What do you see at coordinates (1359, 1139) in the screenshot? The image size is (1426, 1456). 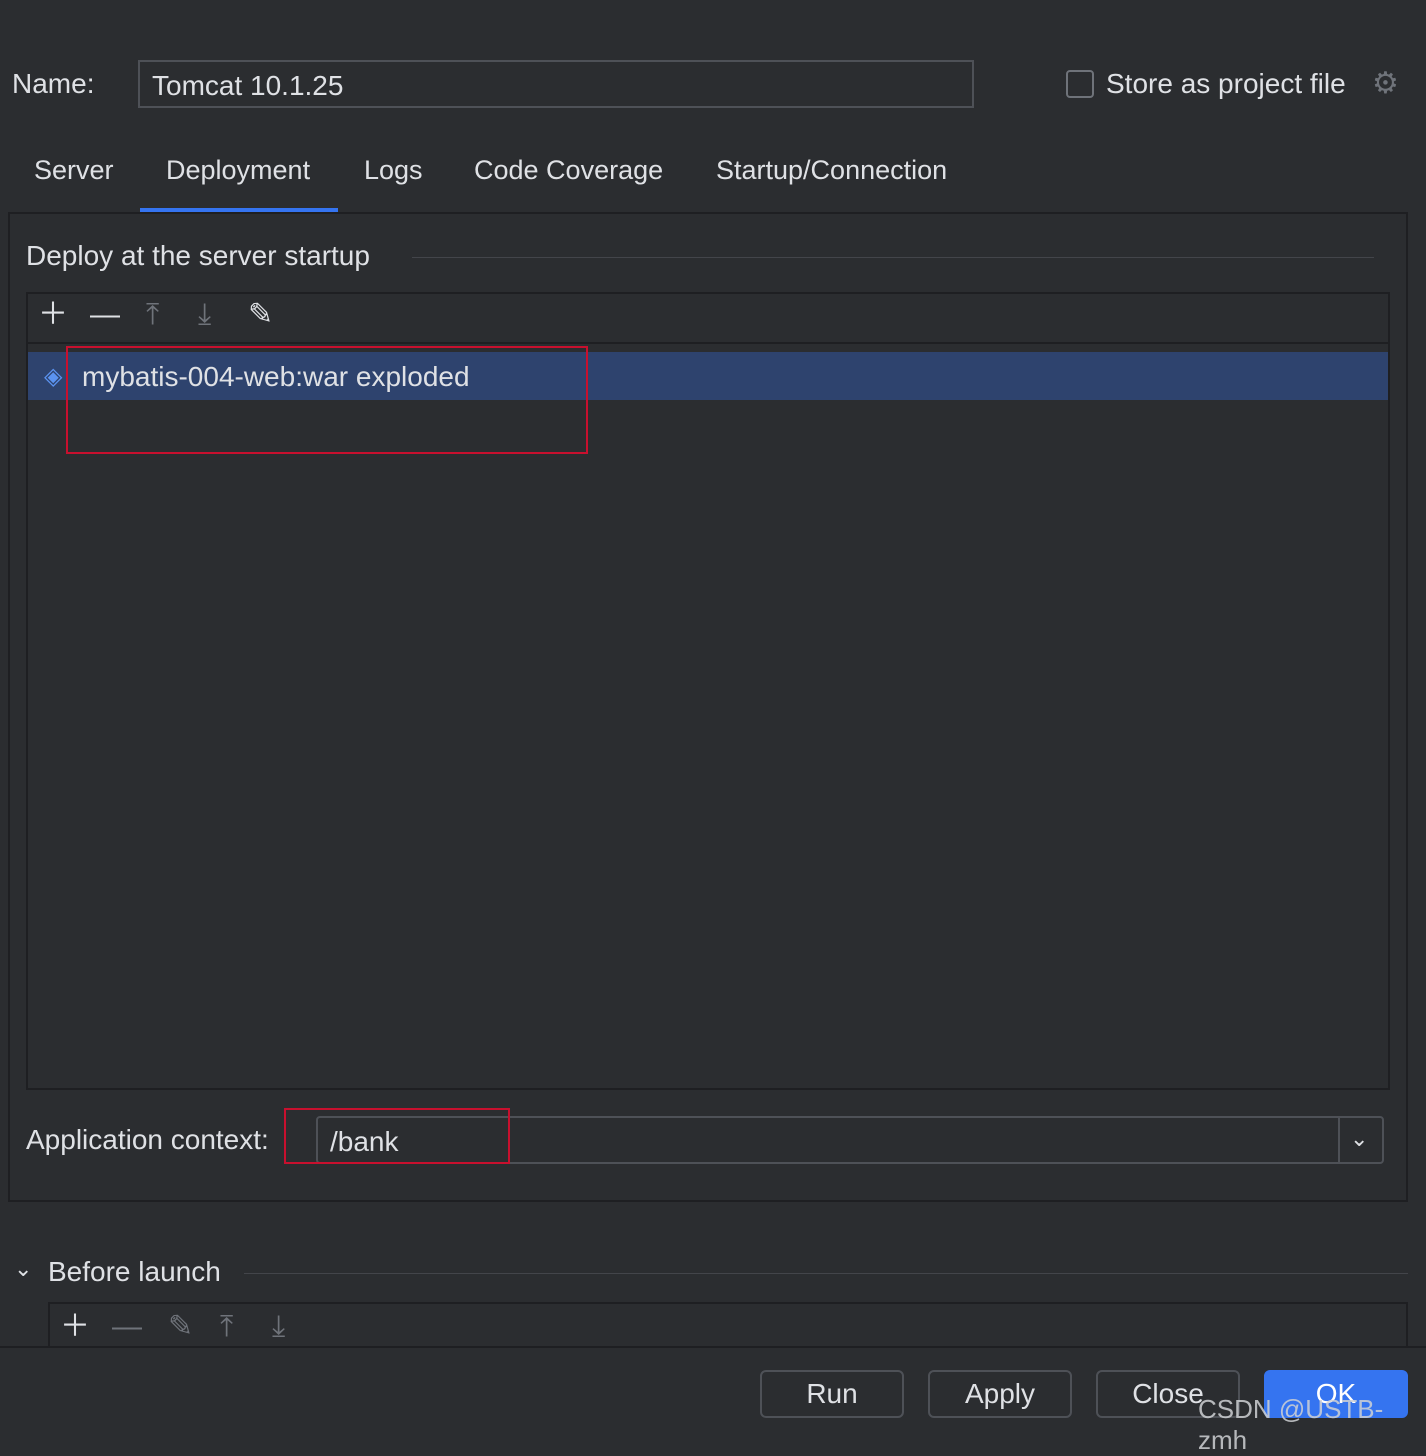 I see `chevron-down-icon: ⌄` at bounding box center [1359, 1139].